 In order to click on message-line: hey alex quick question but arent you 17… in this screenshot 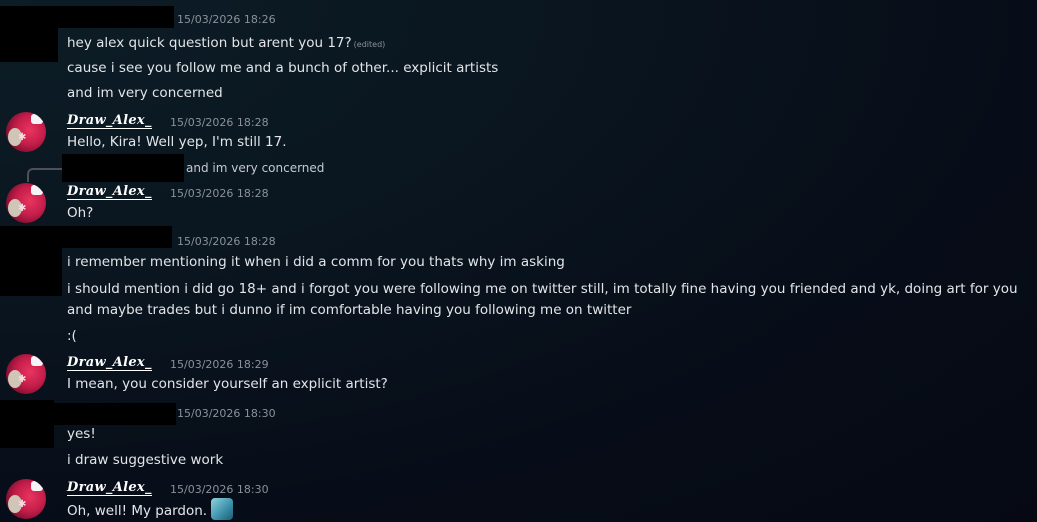, I will do `click(209, 43)`.